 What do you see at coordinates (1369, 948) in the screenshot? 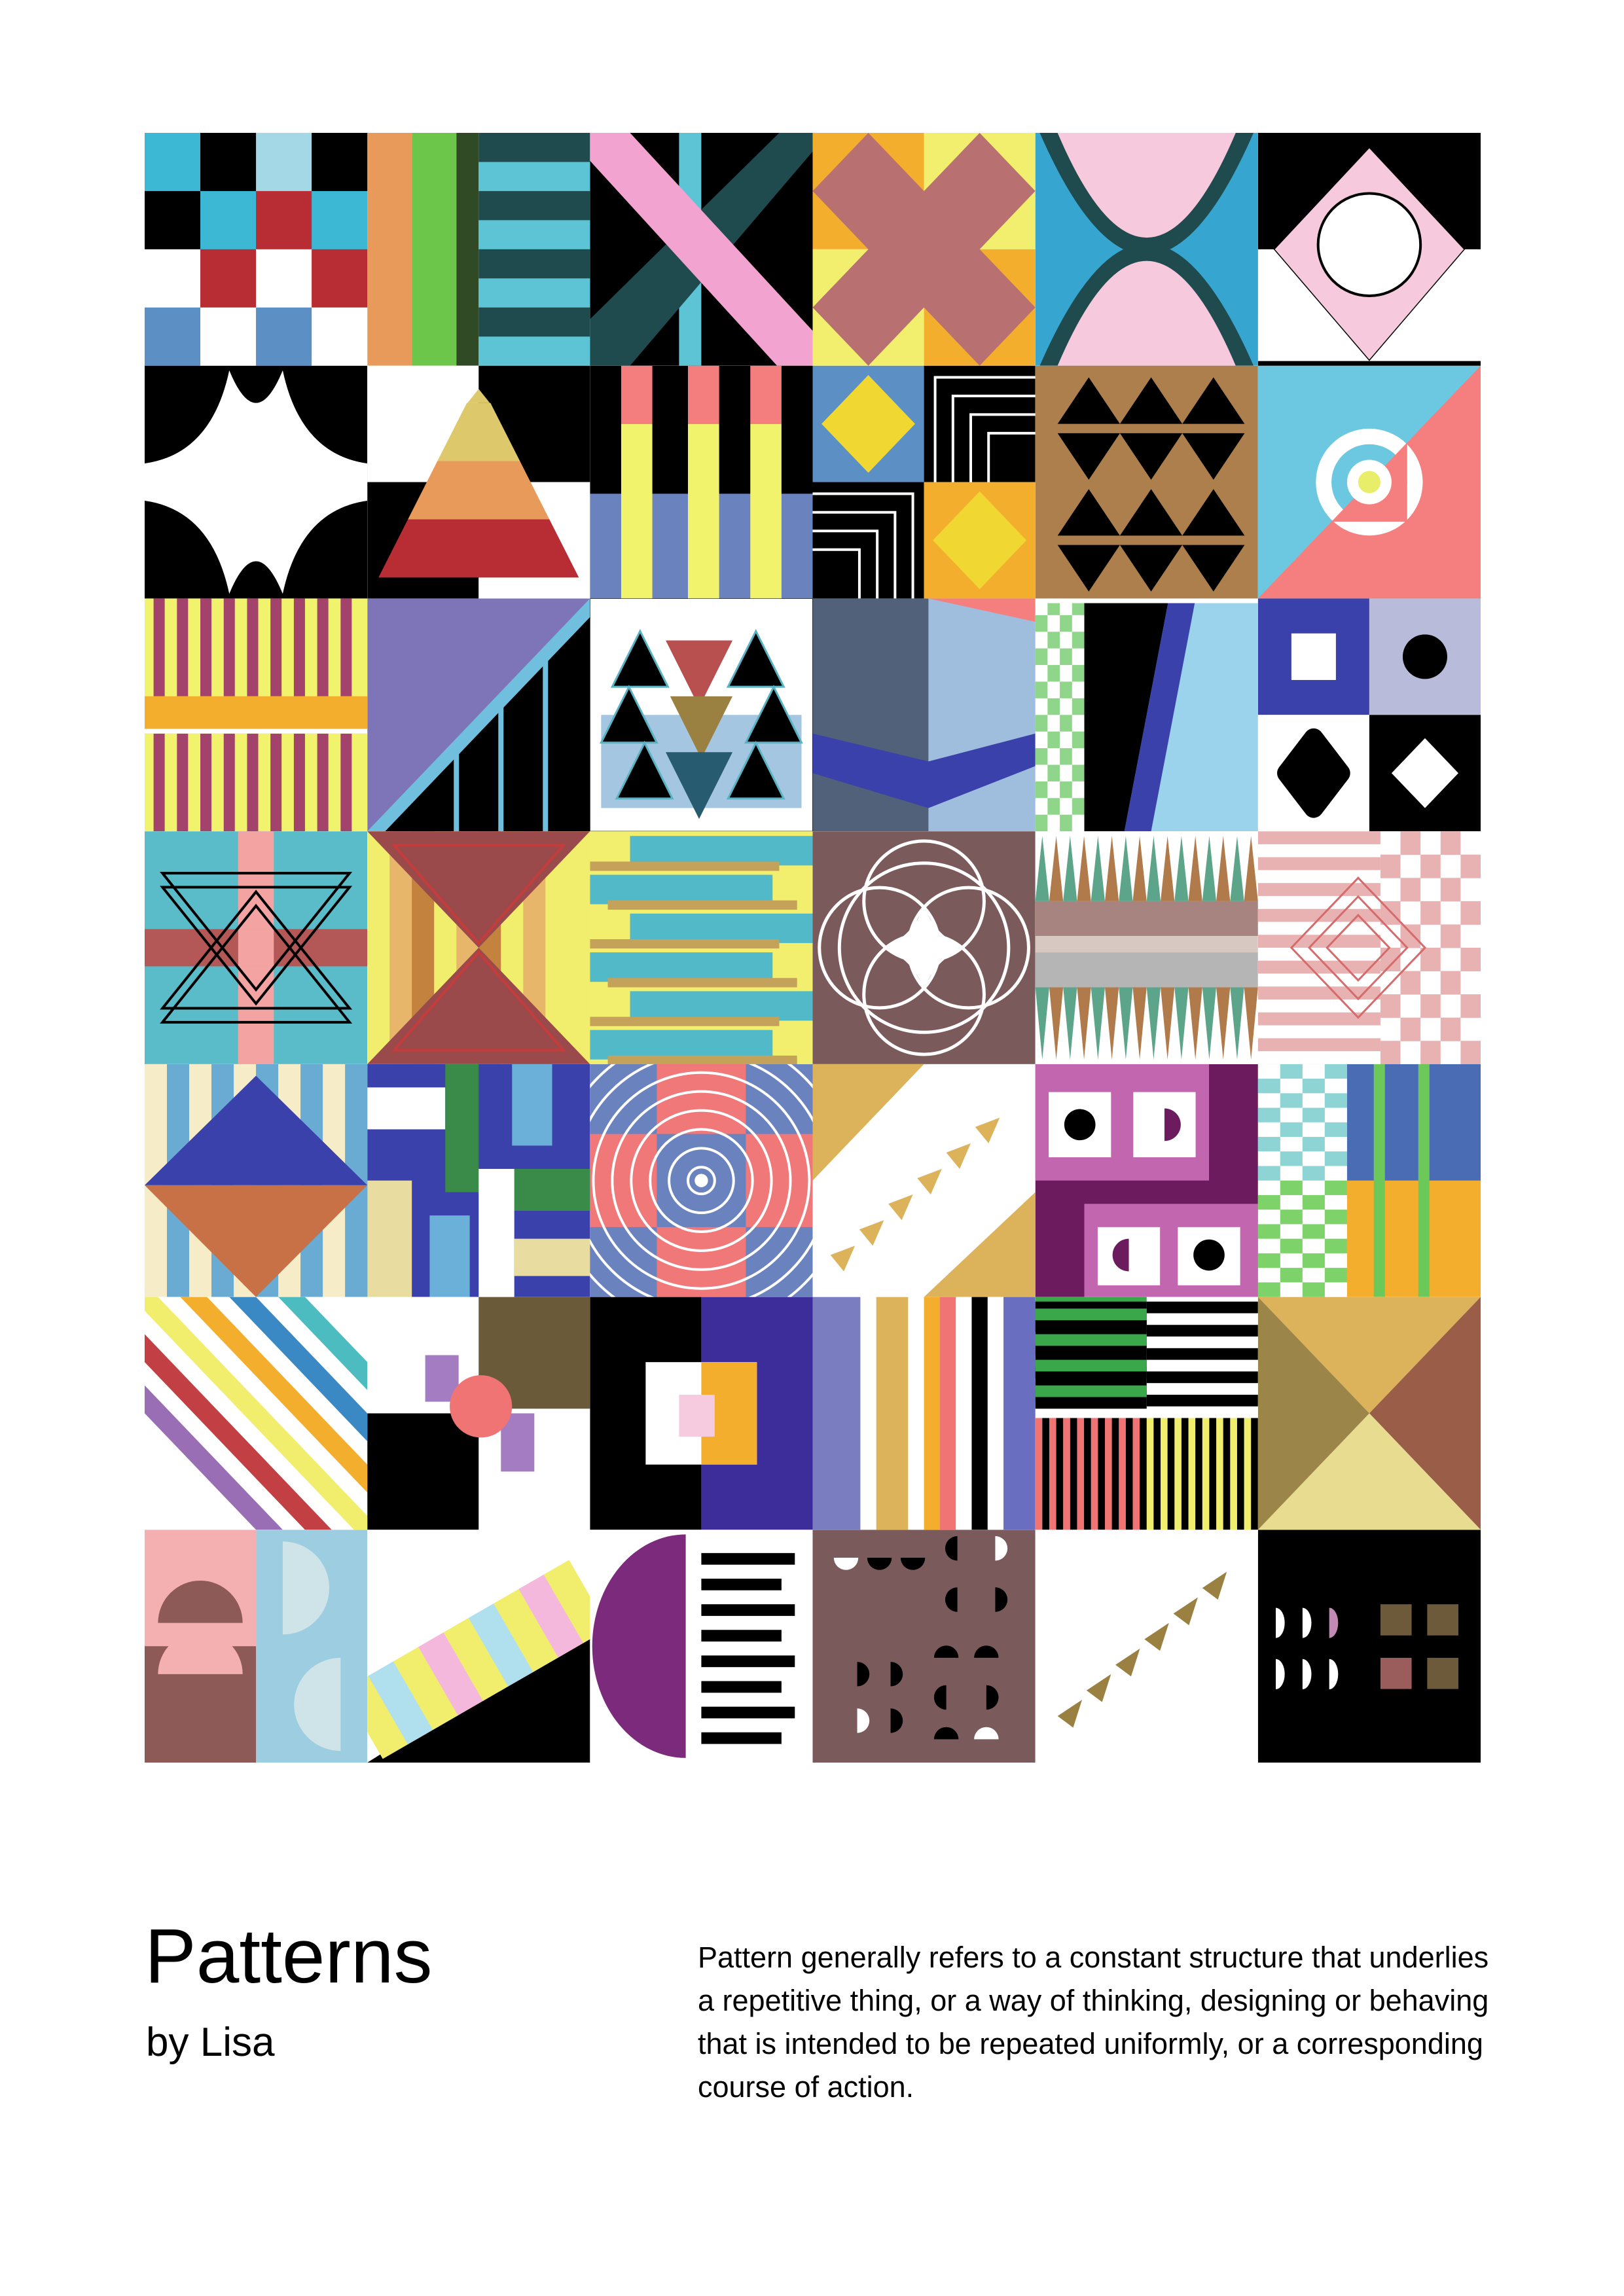
I see `tile-pink-check-diamond` at bounding box center [1369, 948].